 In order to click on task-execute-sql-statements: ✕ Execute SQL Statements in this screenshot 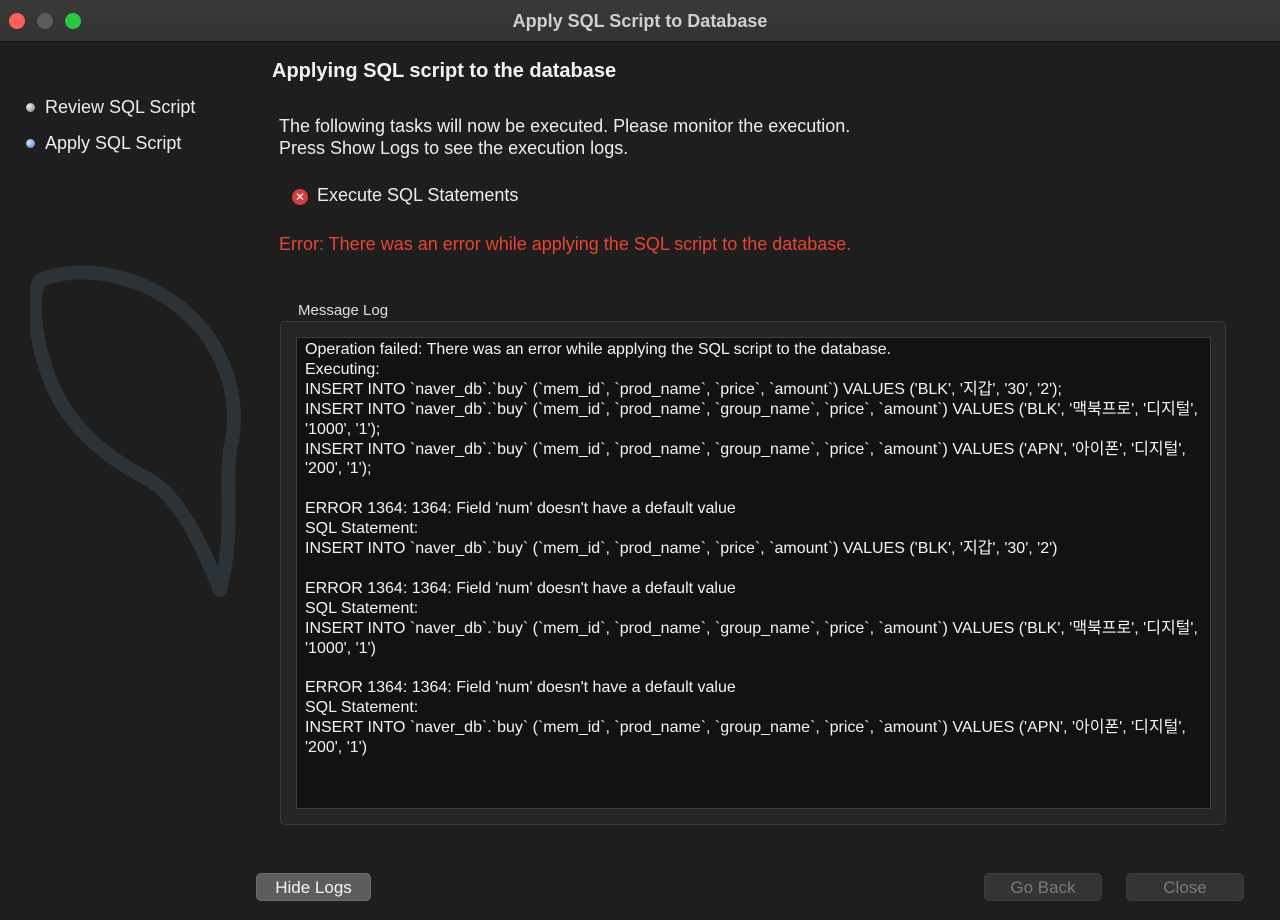, I will do `click(405, 195)`.